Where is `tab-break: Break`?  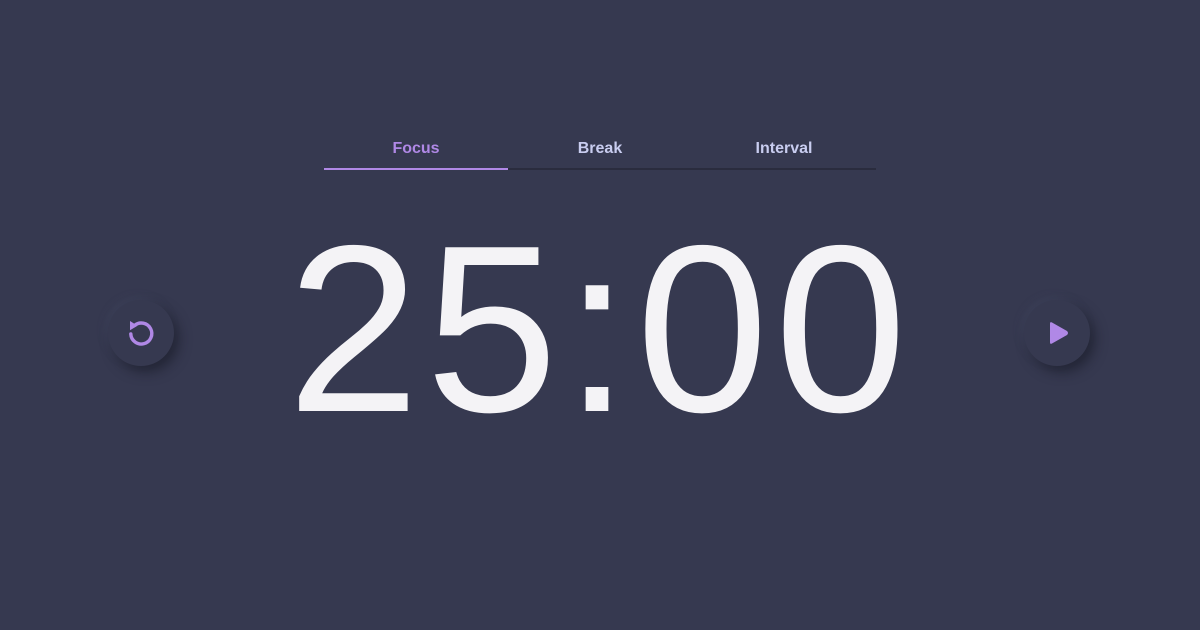 tab-break: Break is located at coordinates (600, 148).